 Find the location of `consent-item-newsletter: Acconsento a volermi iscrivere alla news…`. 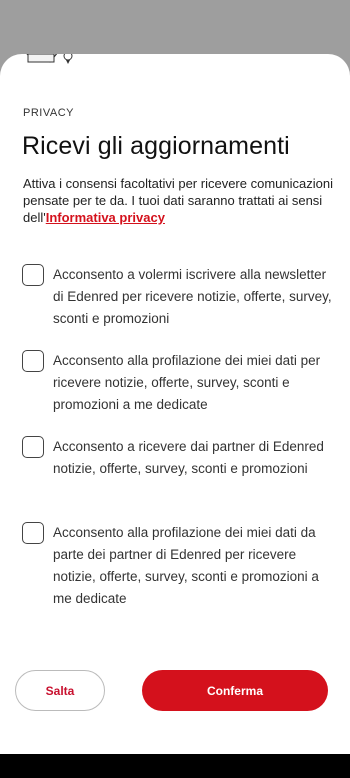

consent-item-newsletter: Acconsento a volermi iscrivere alla news… is located at coordinates (177, 297).